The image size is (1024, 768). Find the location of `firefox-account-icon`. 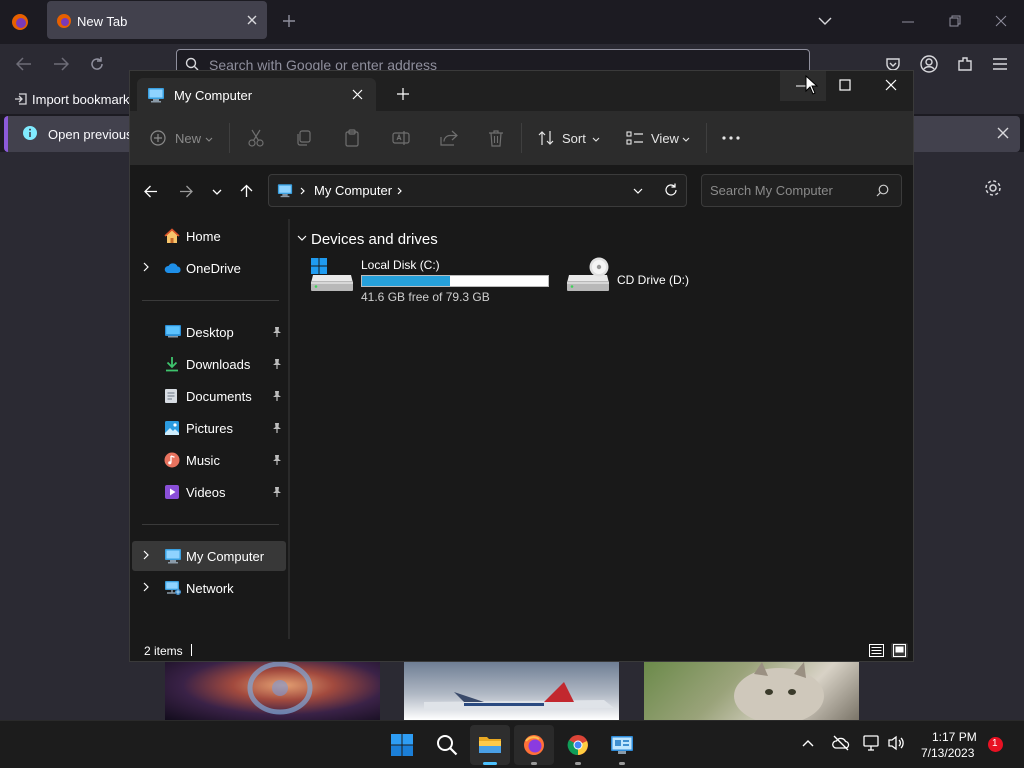

firefox-account-icon is located at coordinates (929, 64).